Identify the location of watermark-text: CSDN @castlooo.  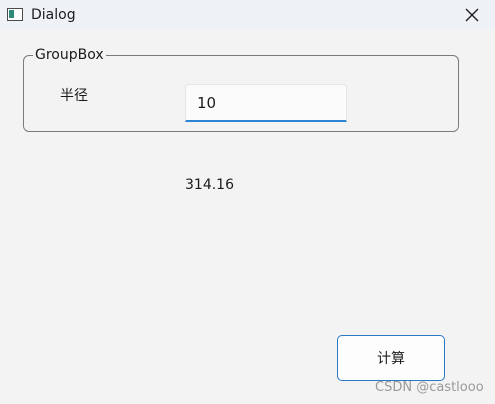
(429, 387).